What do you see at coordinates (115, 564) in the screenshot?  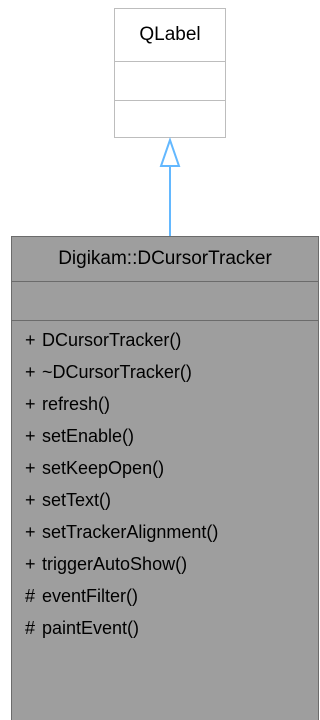 I see `member-signature: triggerAutoShow()` at bounding box center [115, 564].